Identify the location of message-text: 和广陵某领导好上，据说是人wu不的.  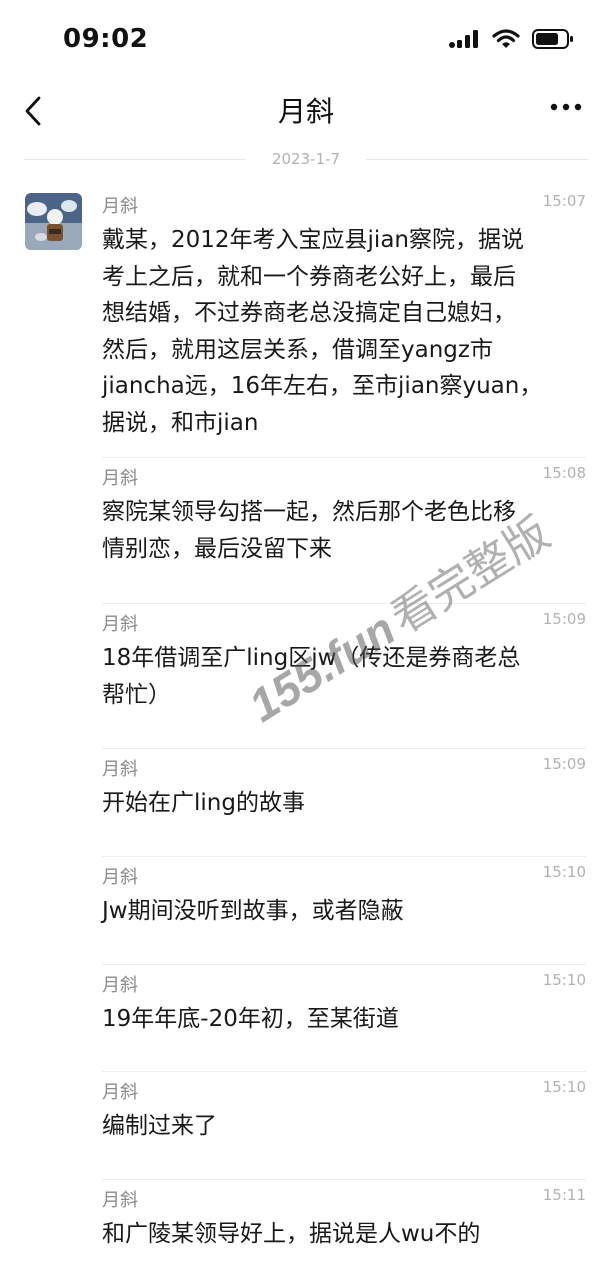
(291, 1234).